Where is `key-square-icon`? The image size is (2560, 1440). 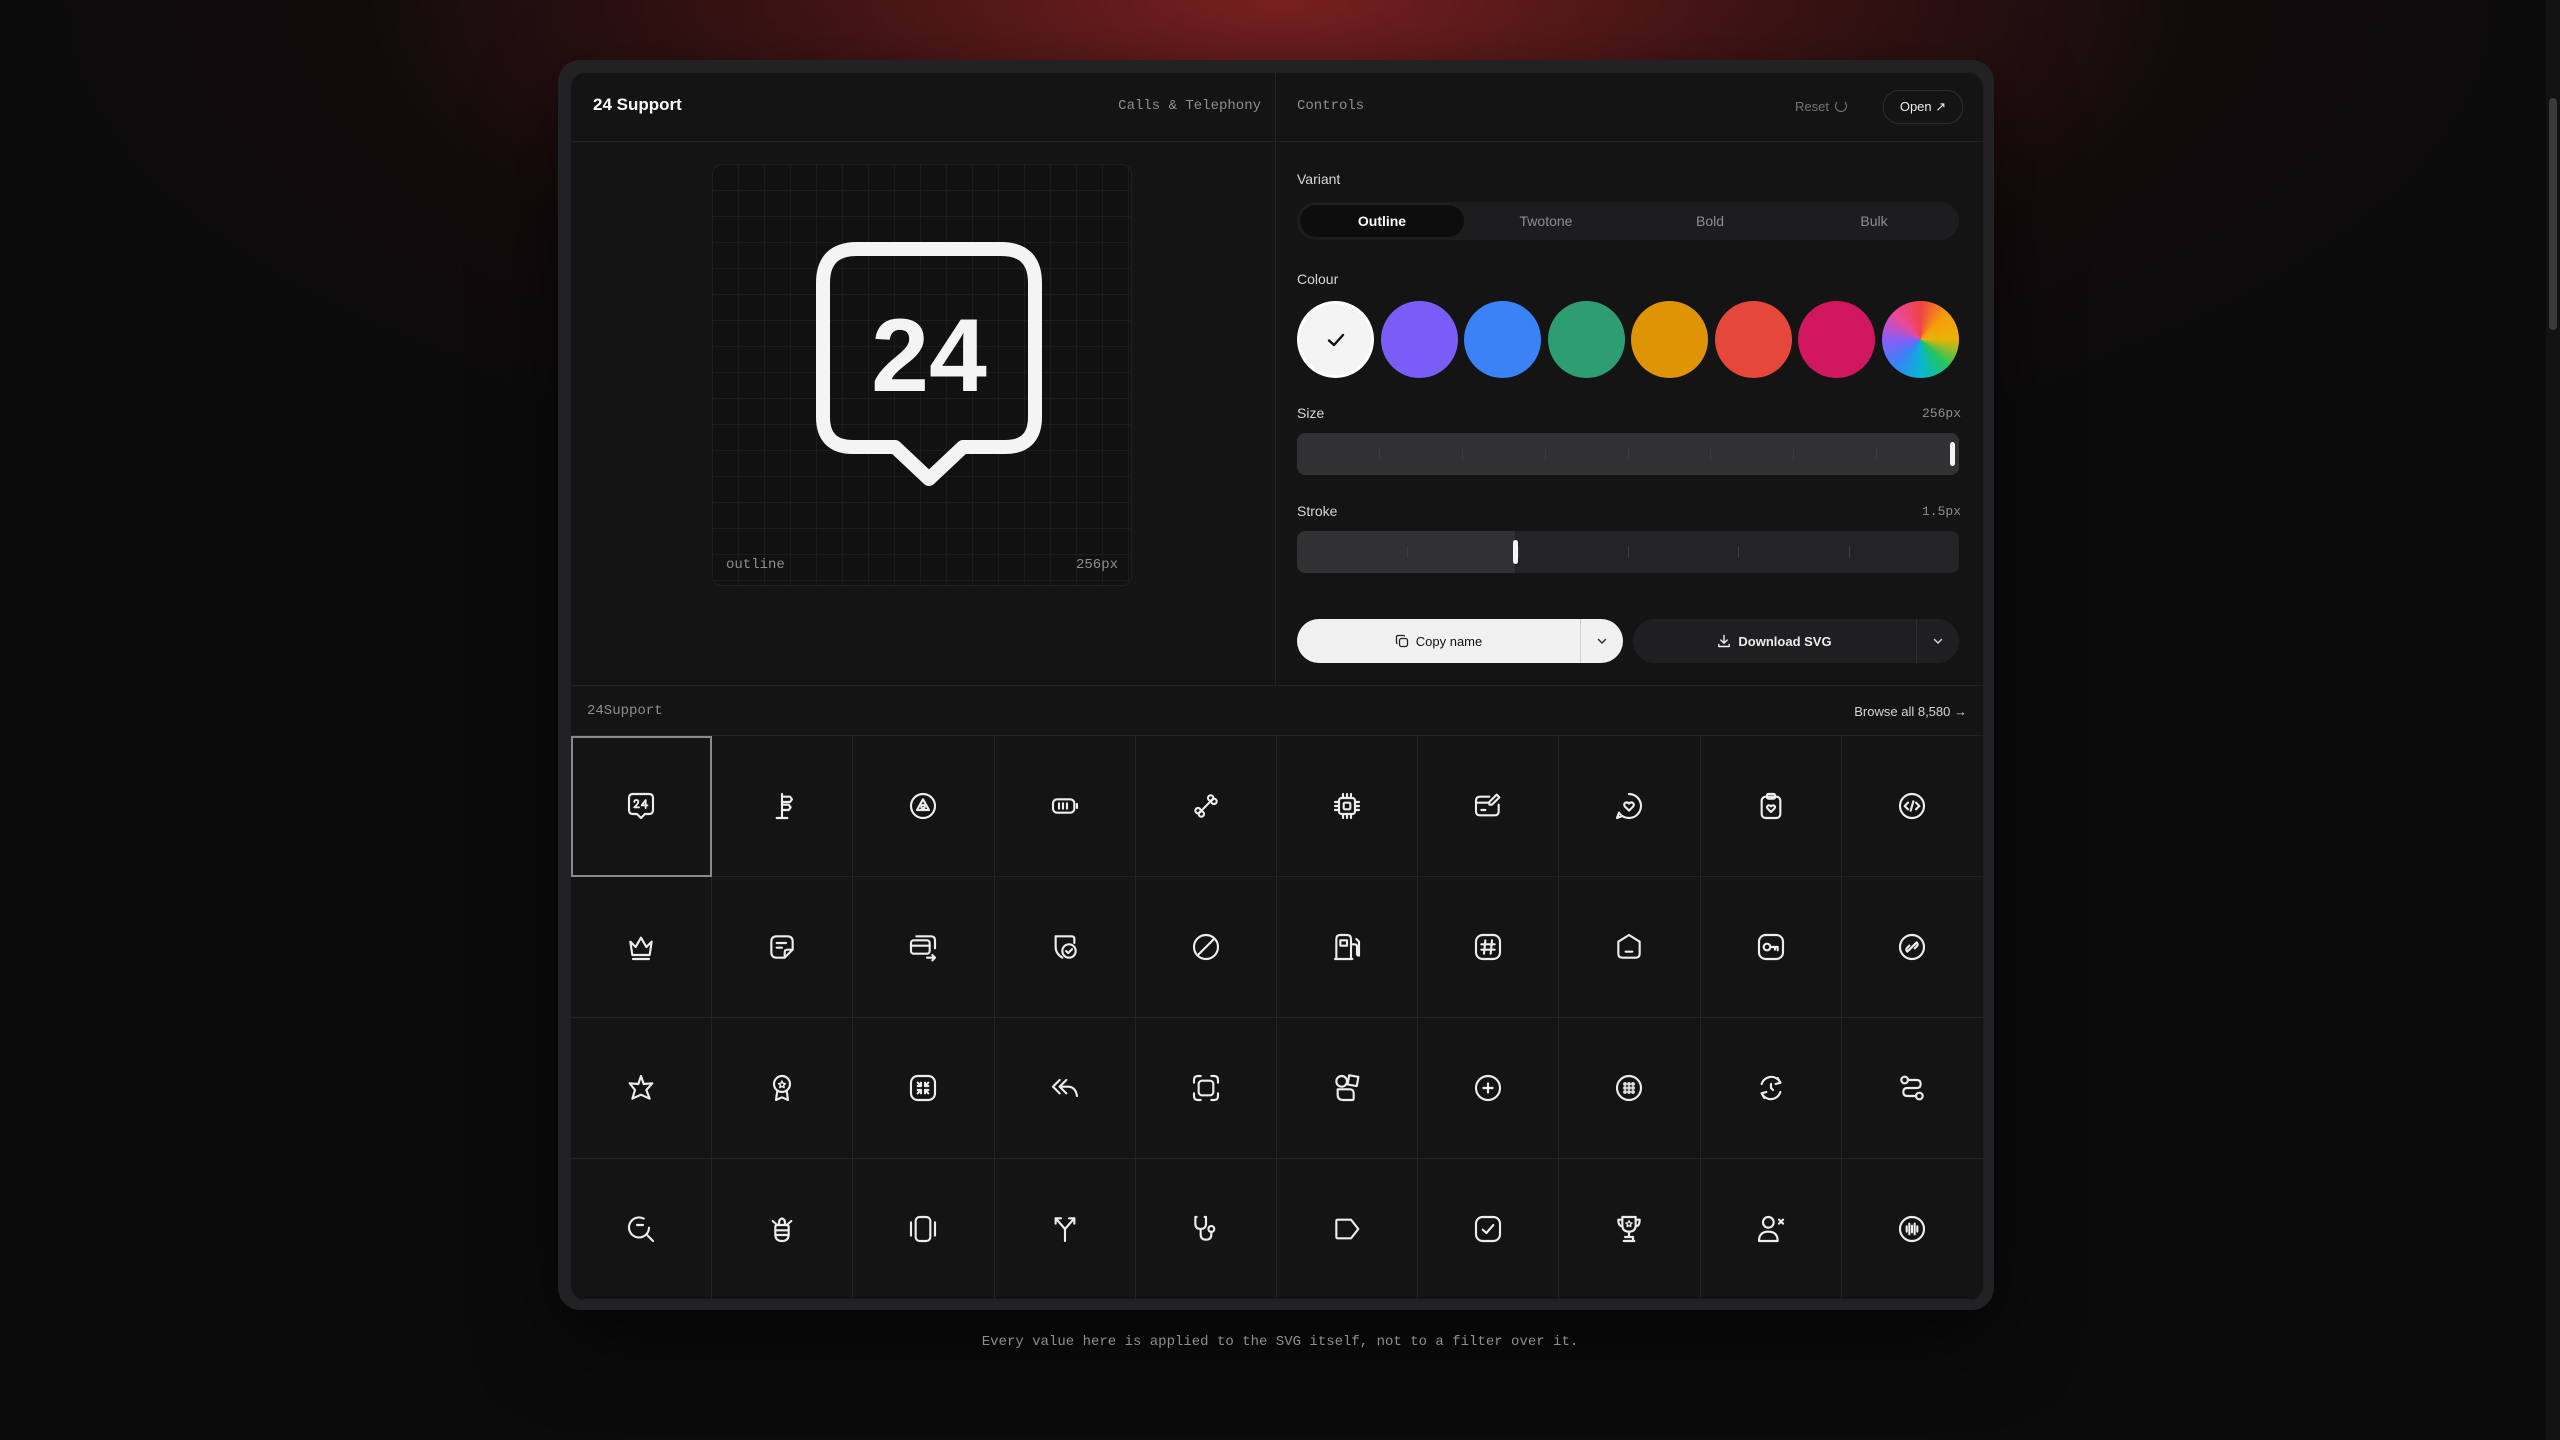 key-square-icon is located at coordinates (1770, 947).